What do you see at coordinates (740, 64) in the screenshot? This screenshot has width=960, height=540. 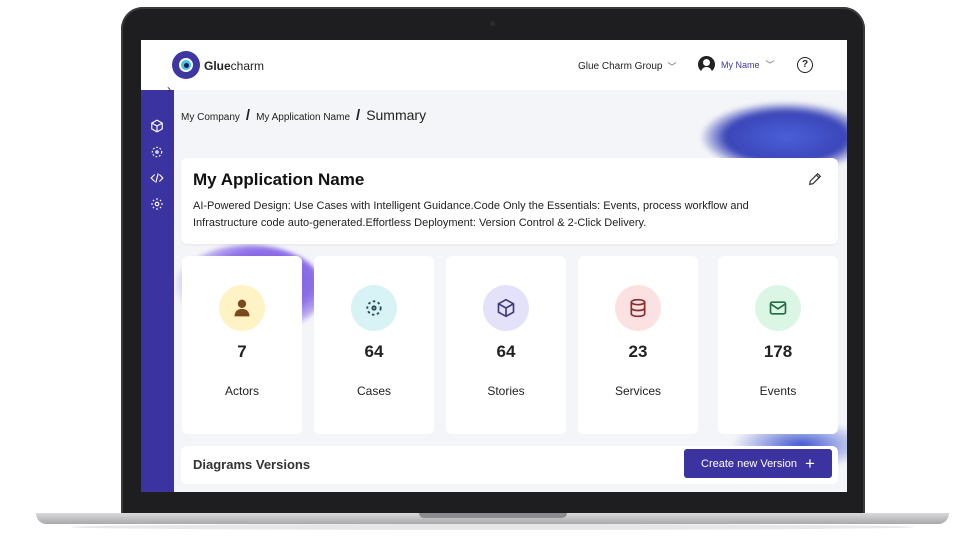 I see `user-name: My Name` at bounding box center [740, 64].